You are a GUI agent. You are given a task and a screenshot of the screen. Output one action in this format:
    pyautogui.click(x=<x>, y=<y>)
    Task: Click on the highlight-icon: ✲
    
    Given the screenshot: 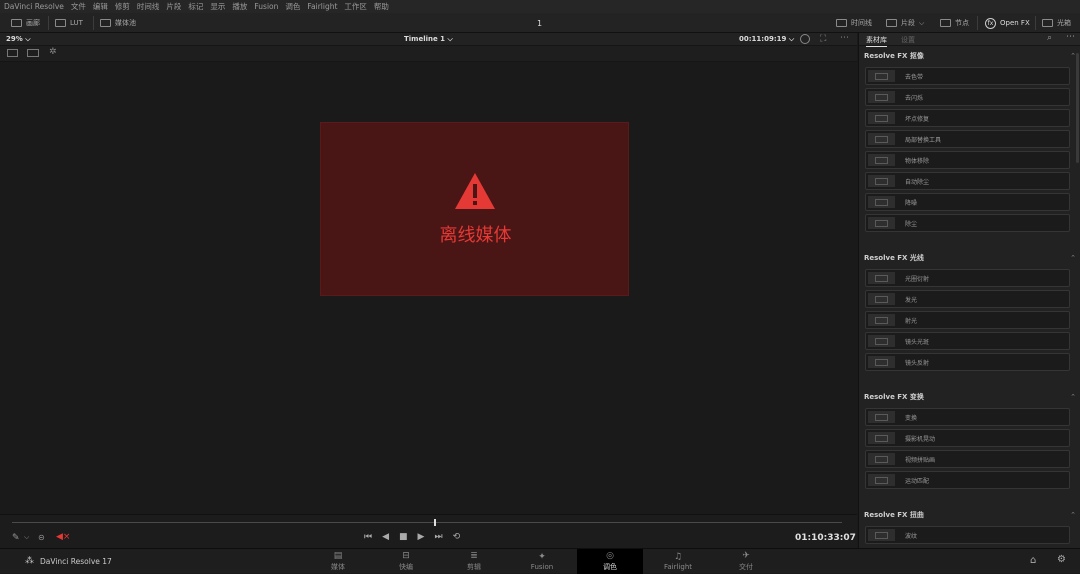 What is the action you would take?
    pyautogui.click(x=53, y=52)
    